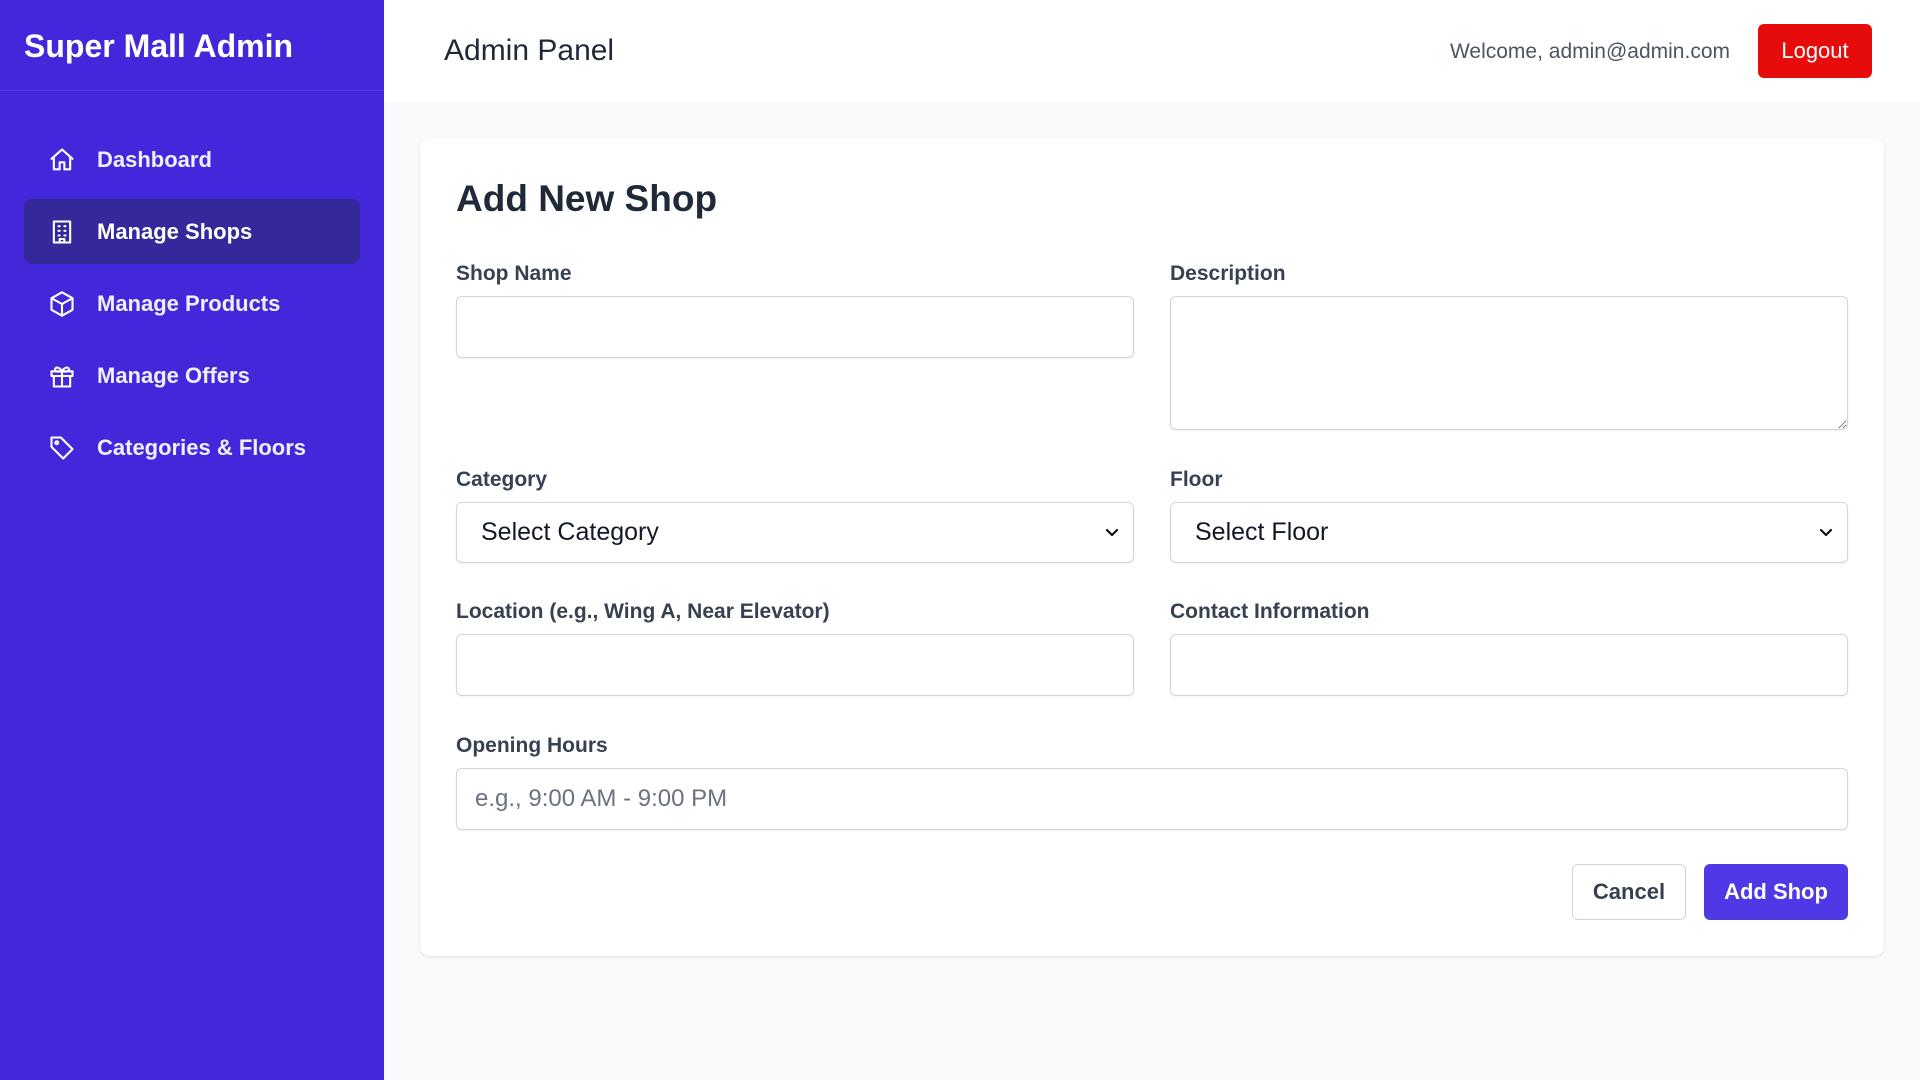 The height and width of the screenshot is (1080, 1920). Describe the element at coordinates (502, 479) in the screenshot. I see `category-label: Category` at that location.